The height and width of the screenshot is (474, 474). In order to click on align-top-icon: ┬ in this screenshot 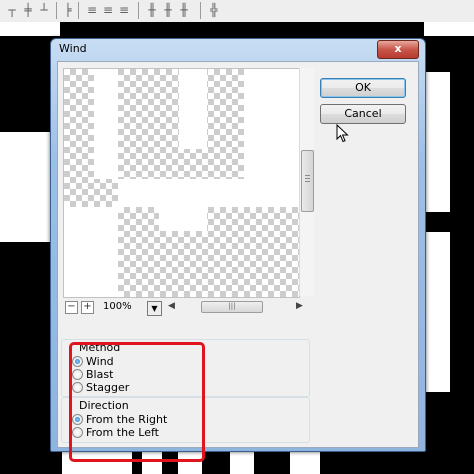, I will do `click(12, 10)`.